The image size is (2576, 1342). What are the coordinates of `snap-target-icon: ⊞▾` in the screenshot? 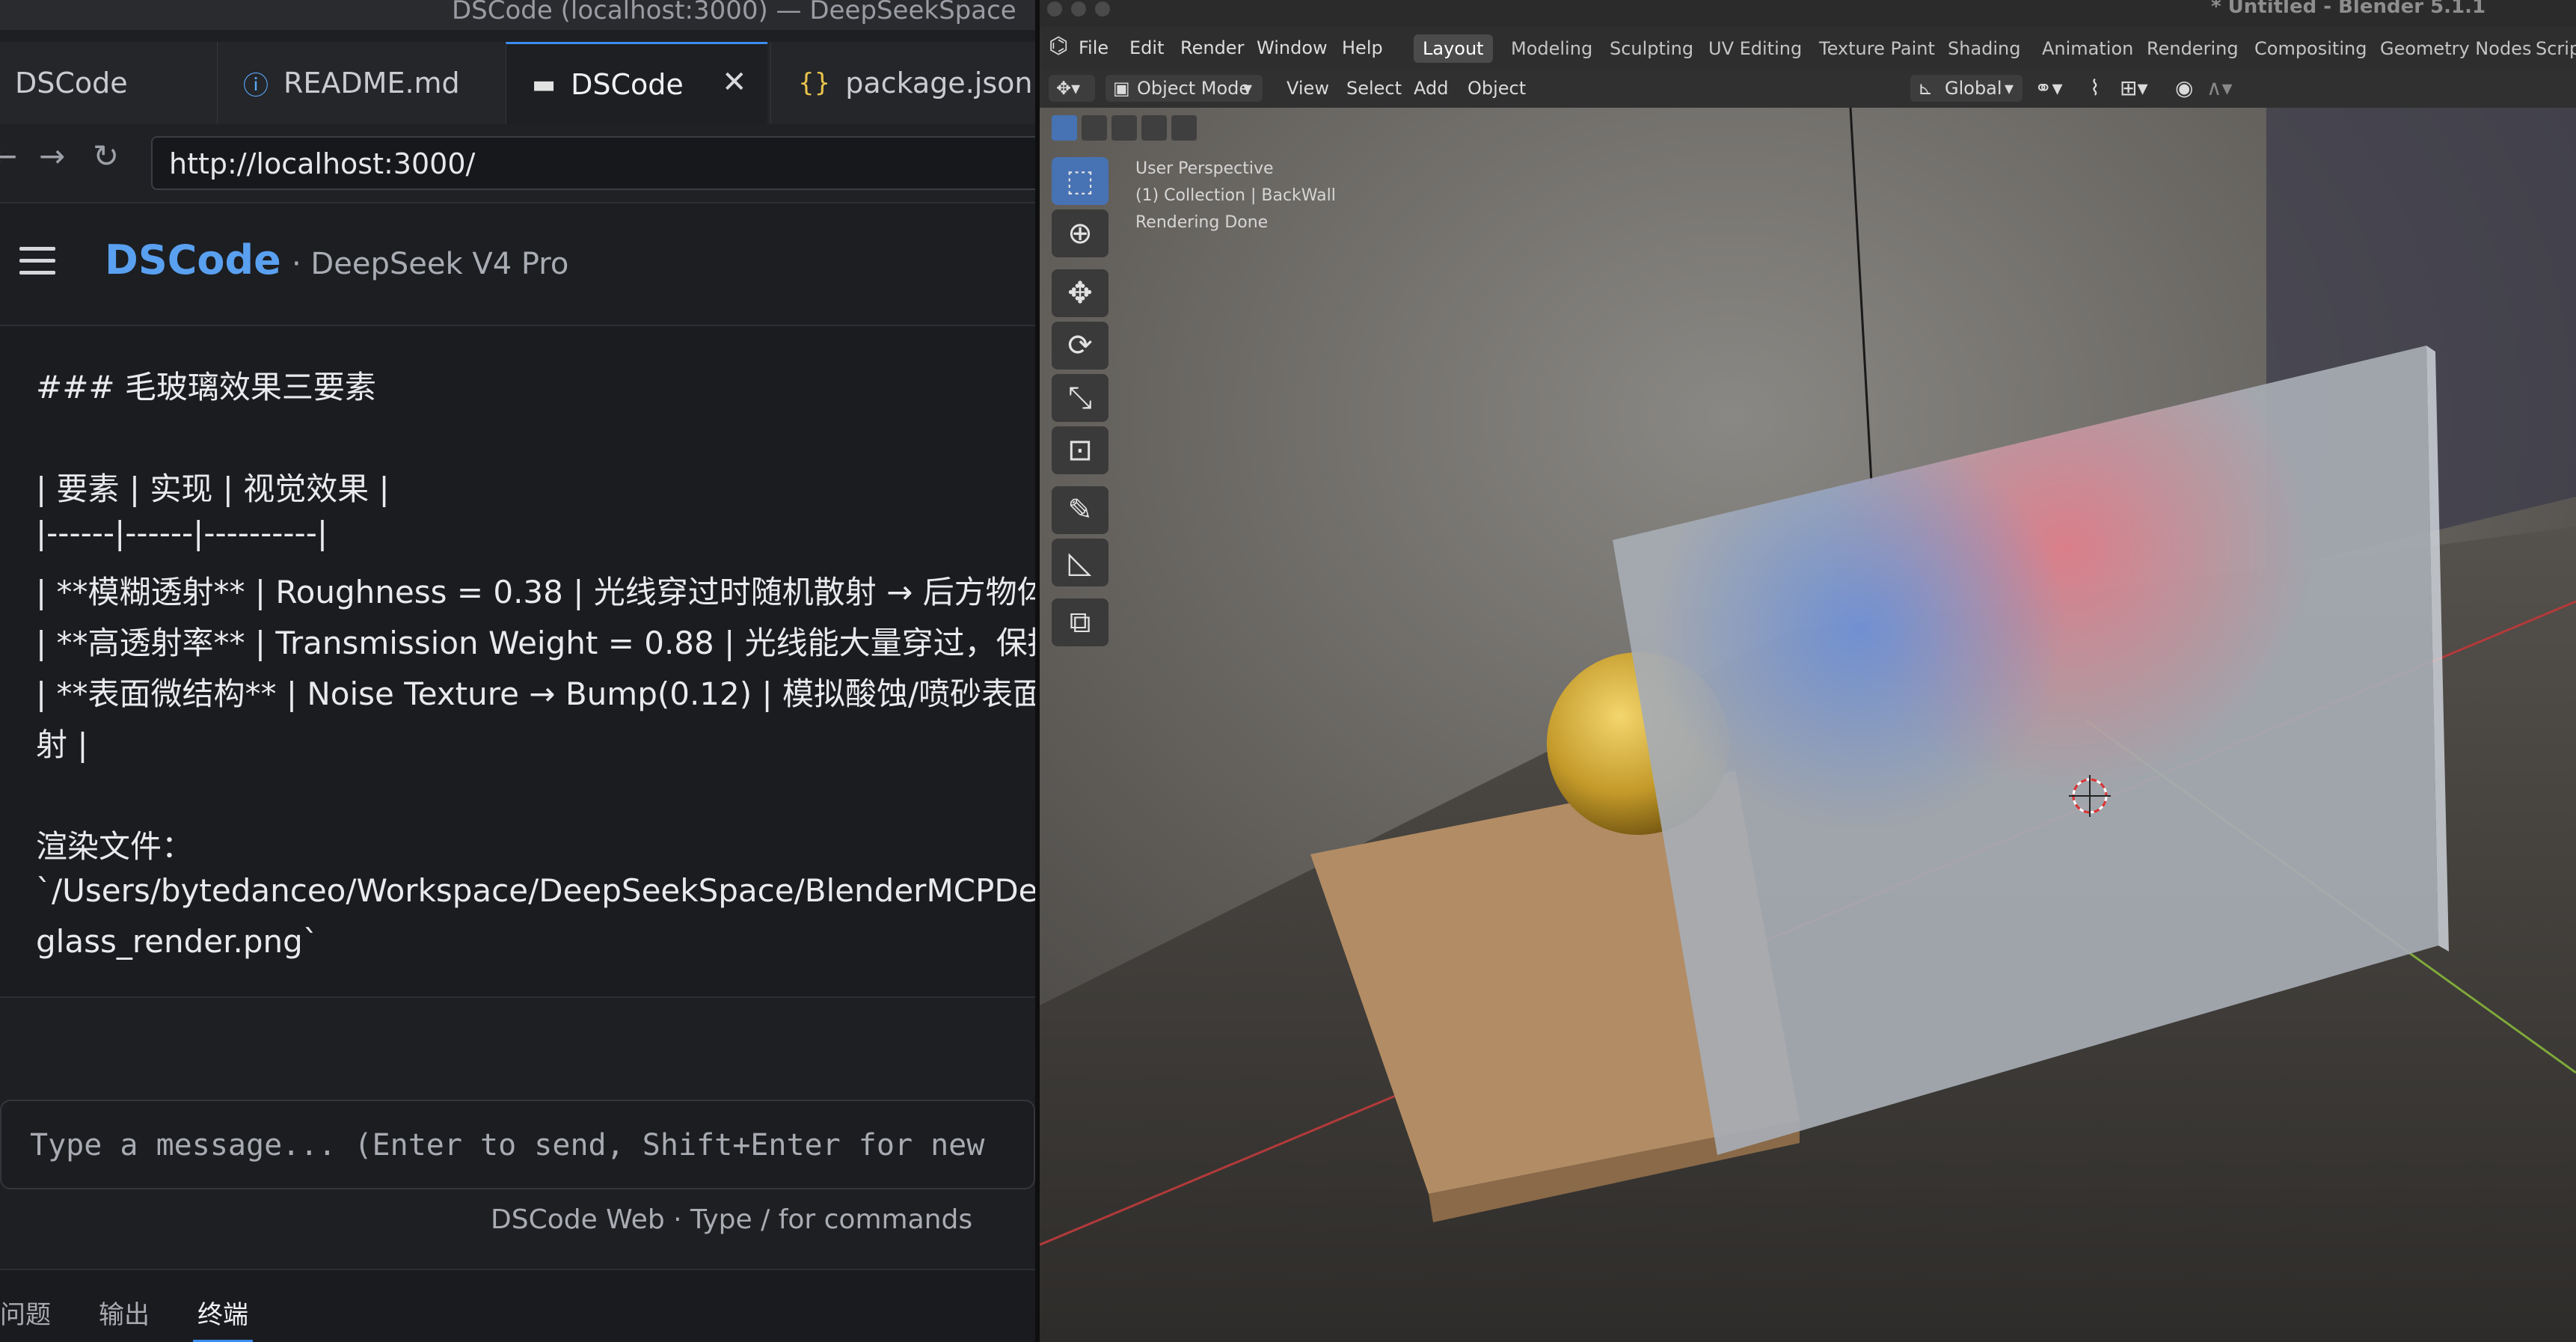 It's located at (2134, 88).